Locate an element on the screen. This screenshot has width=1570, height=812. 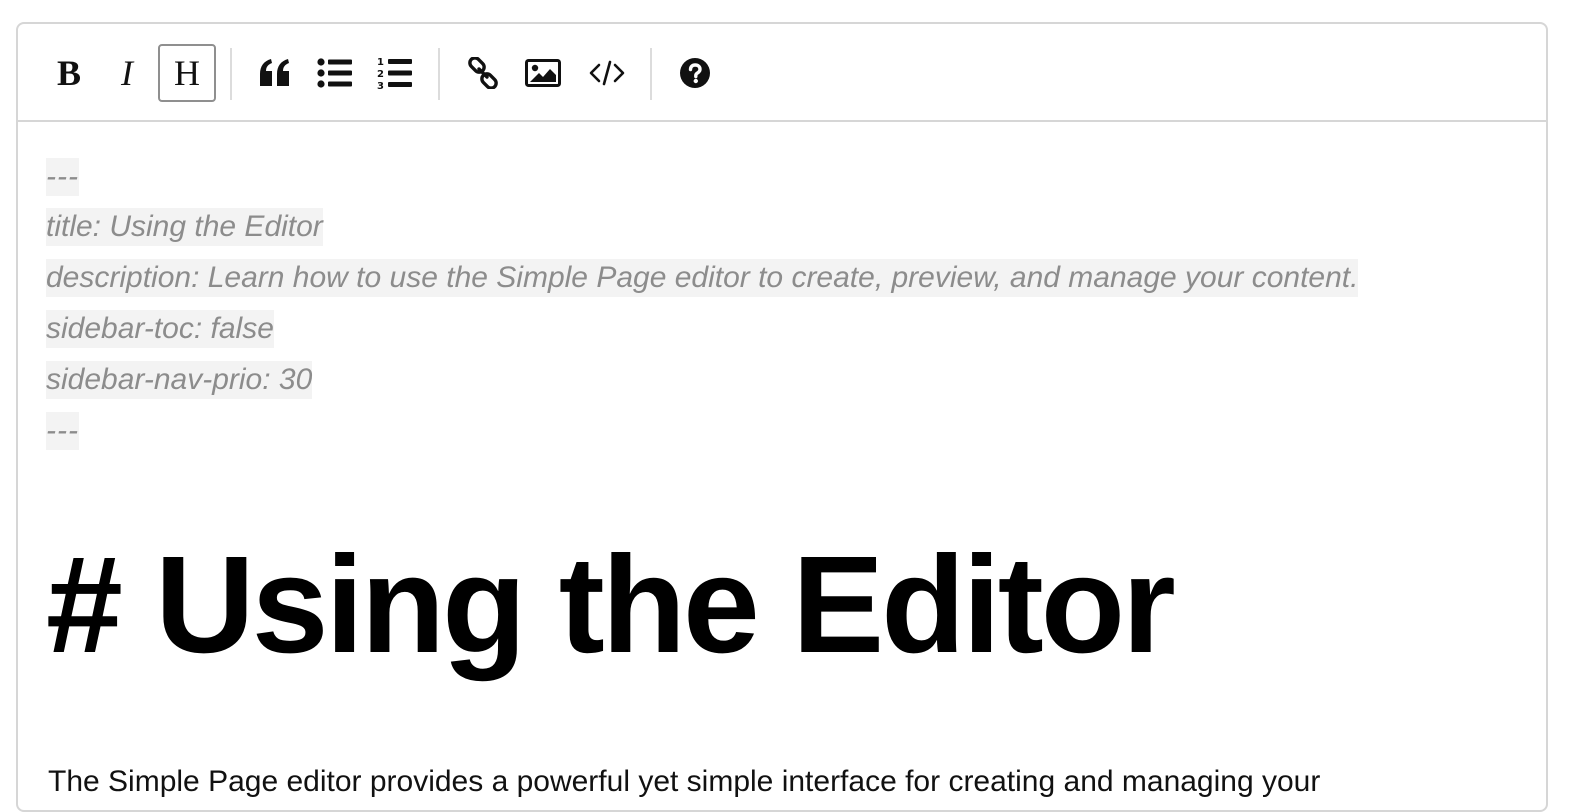
help-icon is located at coordinates (695, 73).